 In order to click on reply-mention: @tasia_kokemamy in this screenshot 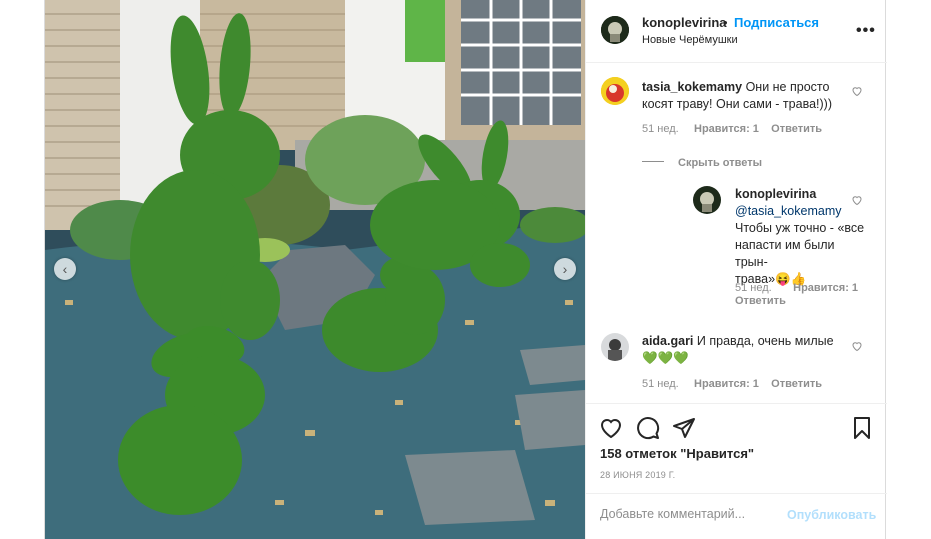, I will do `click(788, 211)`.